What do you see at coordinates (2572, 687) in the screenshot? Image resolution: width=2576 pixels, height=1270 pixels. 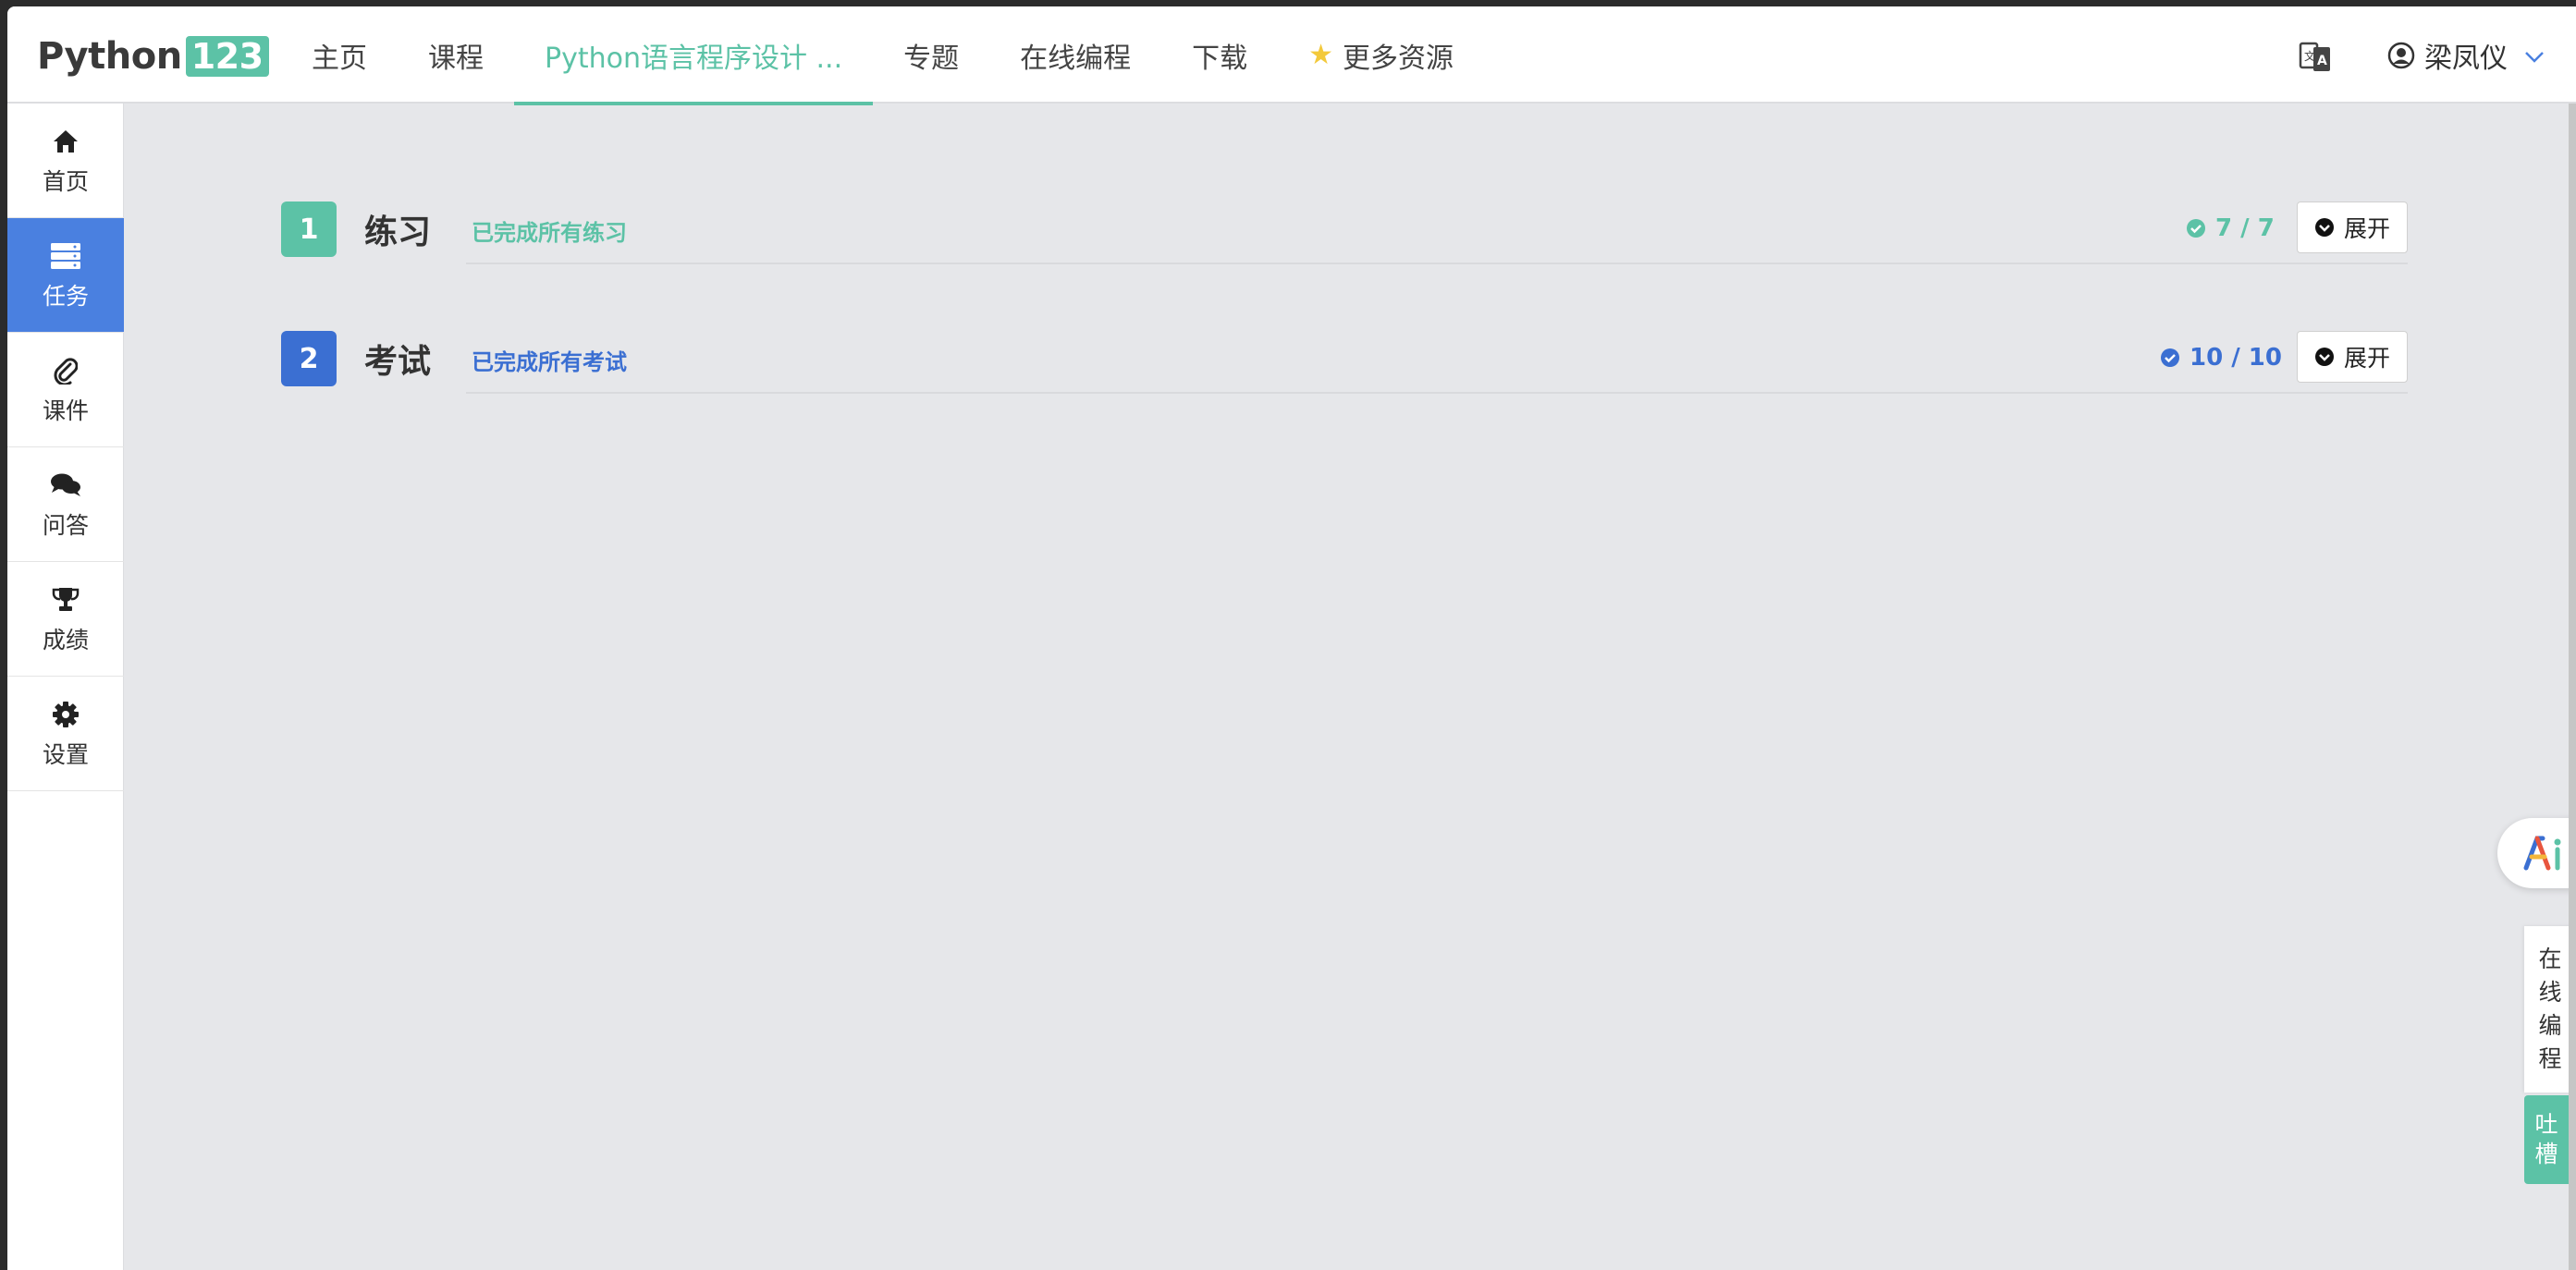 I see `scrollbar` at bounding box center [2572, 687].